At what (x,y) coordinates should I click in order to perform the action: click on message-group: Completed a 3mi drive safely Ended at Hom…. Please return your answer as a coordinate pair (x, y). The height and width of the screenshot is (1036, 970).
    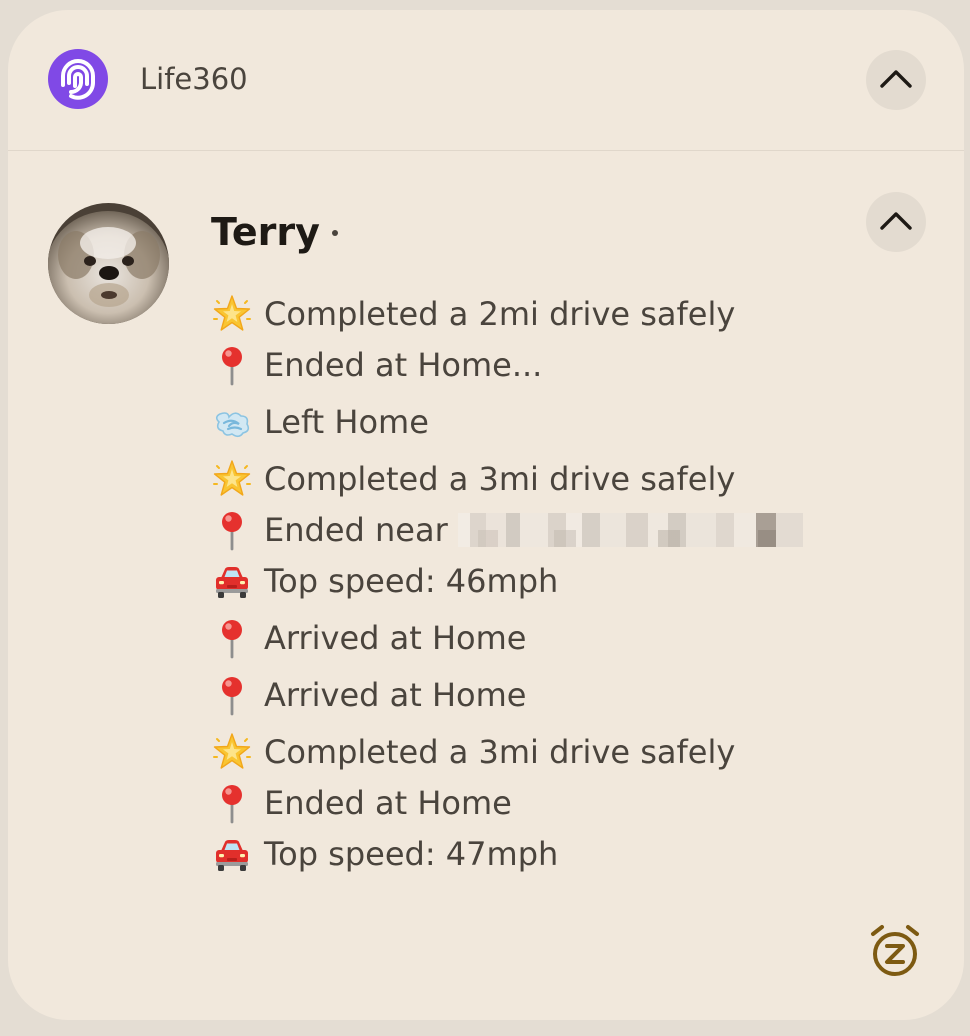
    Looking at the image, I should click on (561, 802).